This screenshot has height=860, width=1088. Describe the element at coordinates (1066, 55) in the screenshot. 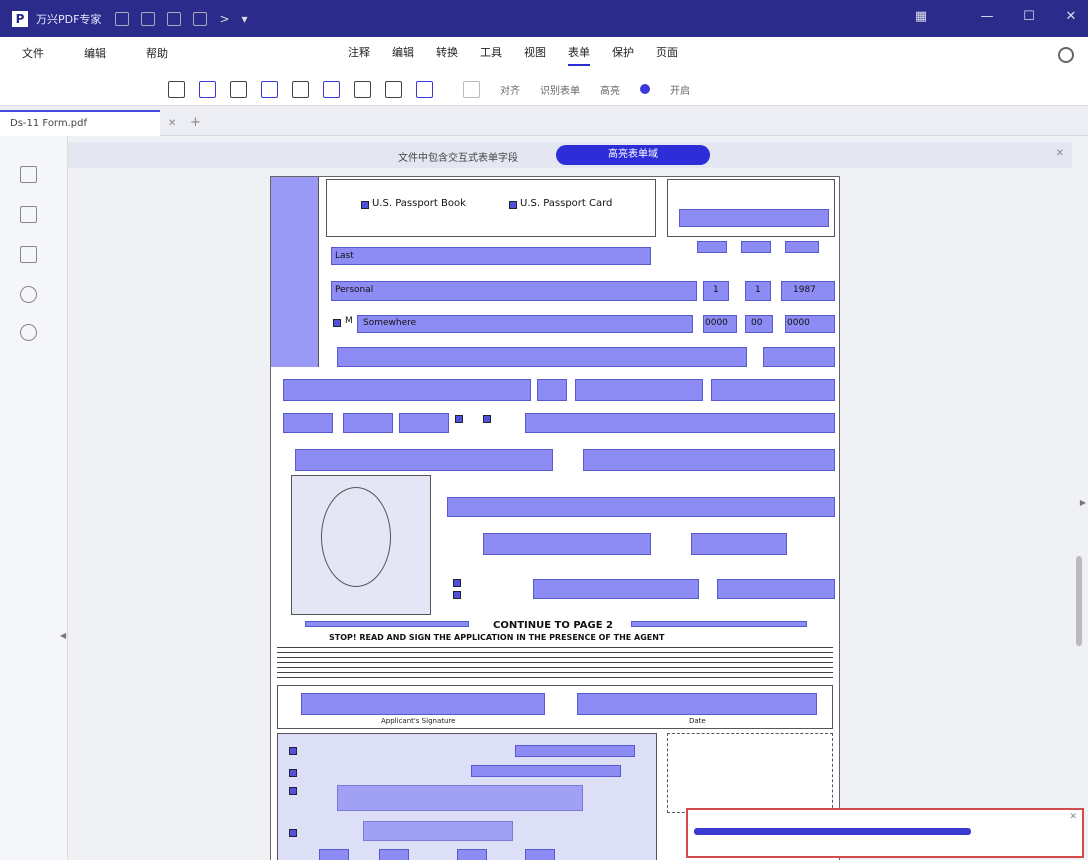

I see `settings-icon` at that location.